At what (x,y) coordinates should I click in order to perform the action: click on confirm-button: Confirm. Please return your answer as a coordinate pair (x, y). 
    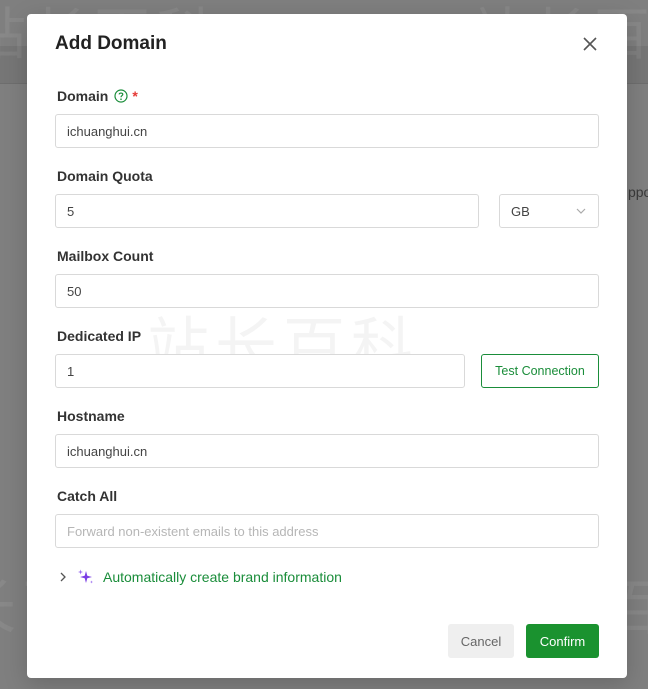
    Looking at the image, I should click on (562, 641).